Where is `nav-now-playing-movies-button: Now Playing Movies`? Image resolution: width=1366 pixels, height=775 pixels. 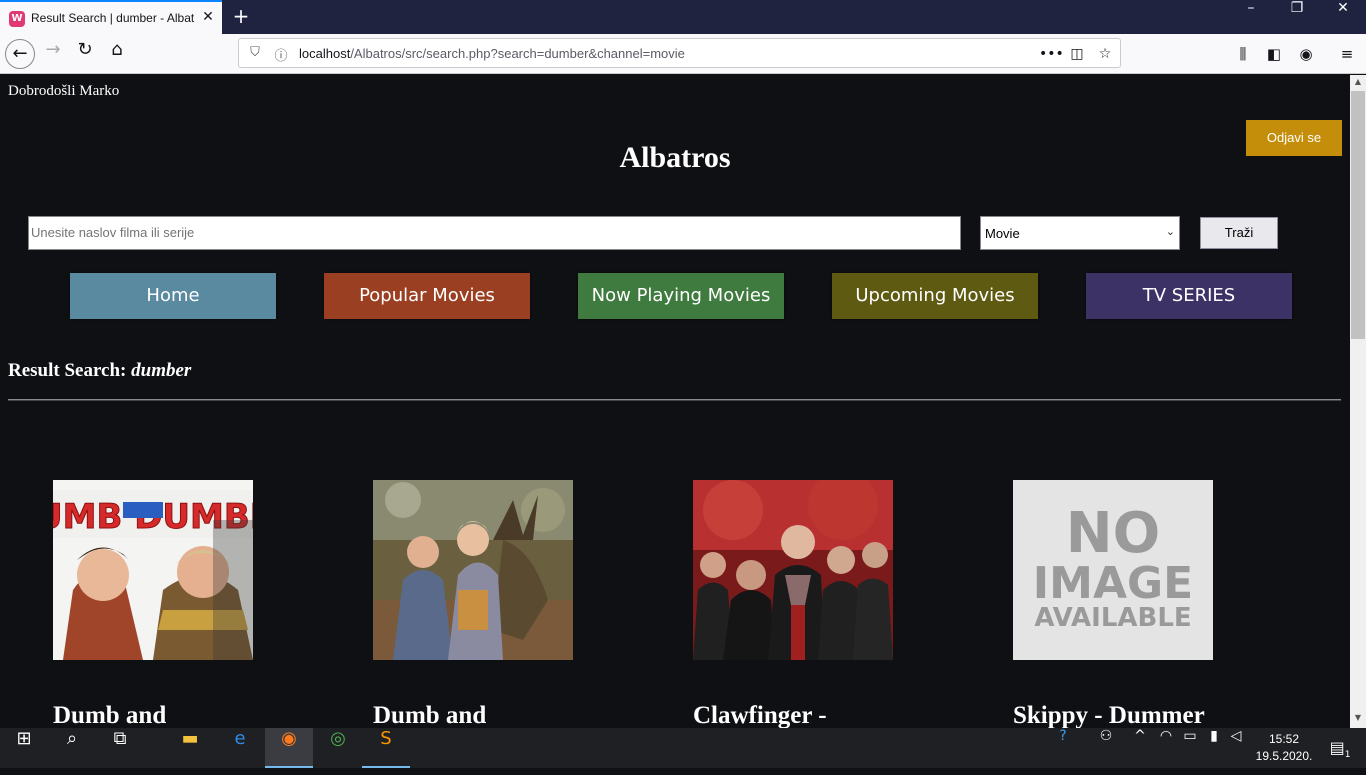 nav-now-playing-movies-button: Now Playing Movies is located at coordinates (681, 296).